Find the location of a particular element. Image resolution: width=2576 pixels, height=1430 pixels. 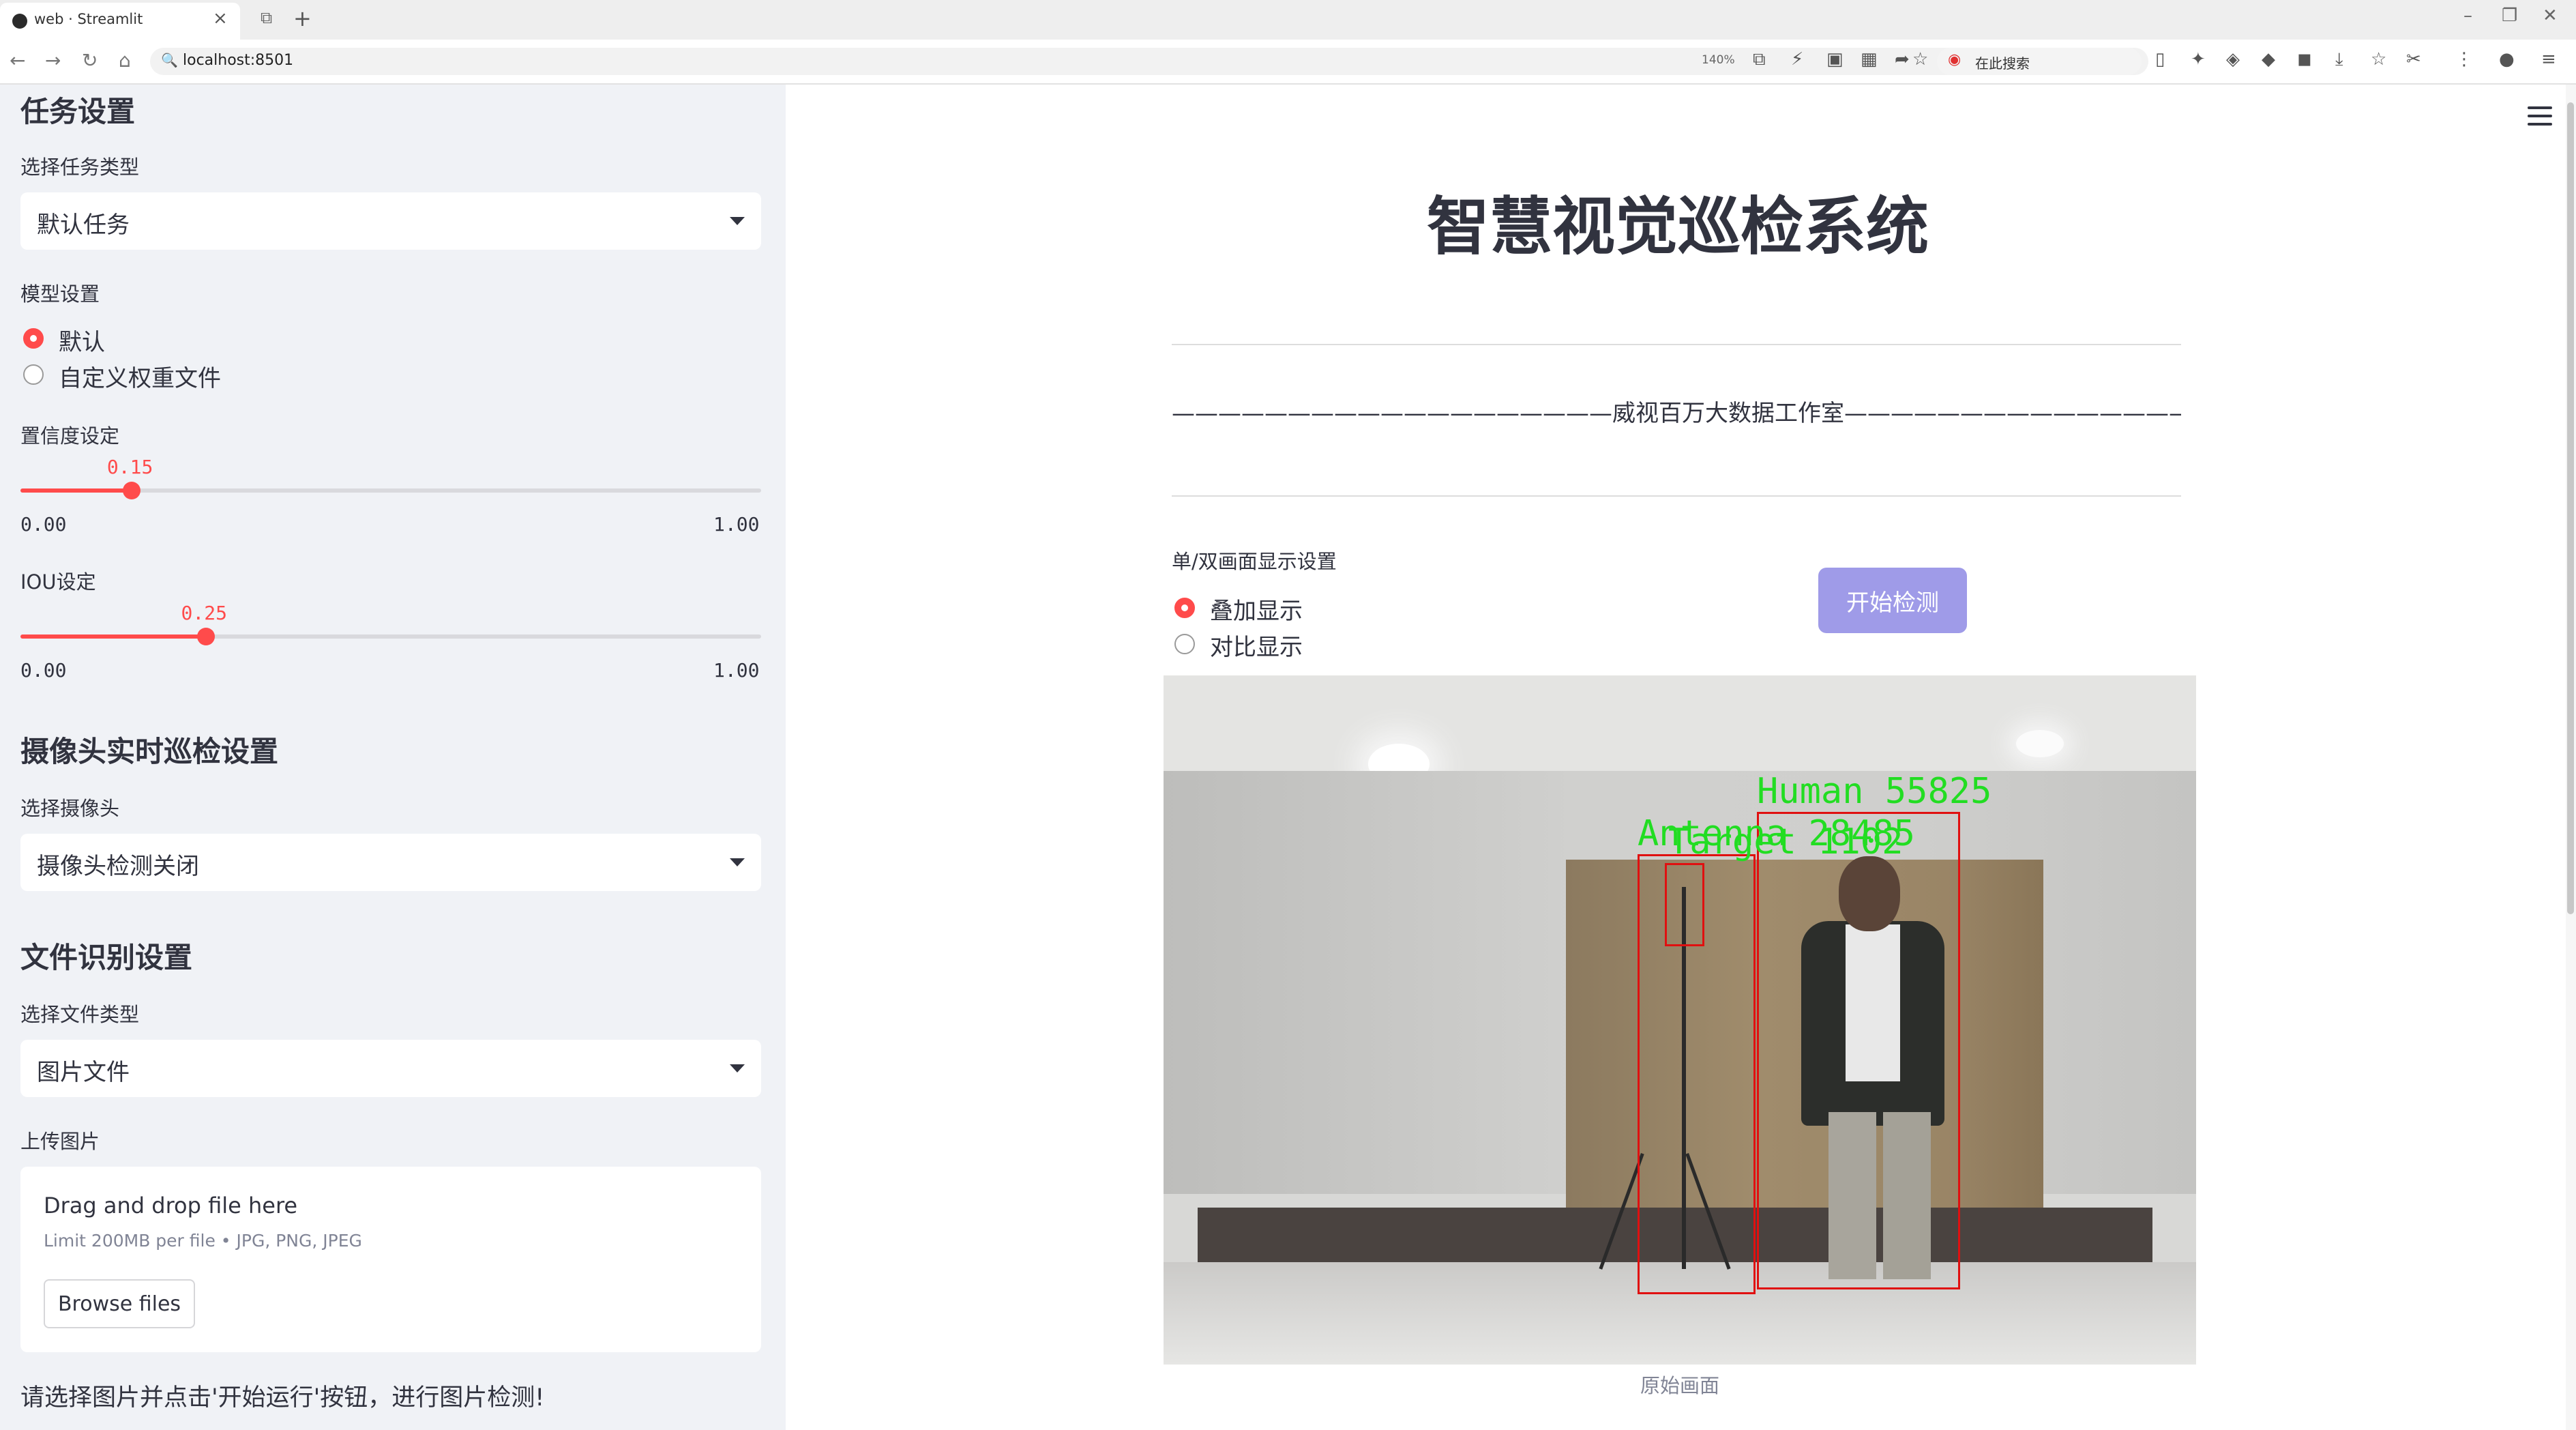

apps-icon: ▦ is located at coordinates (1869, 60).